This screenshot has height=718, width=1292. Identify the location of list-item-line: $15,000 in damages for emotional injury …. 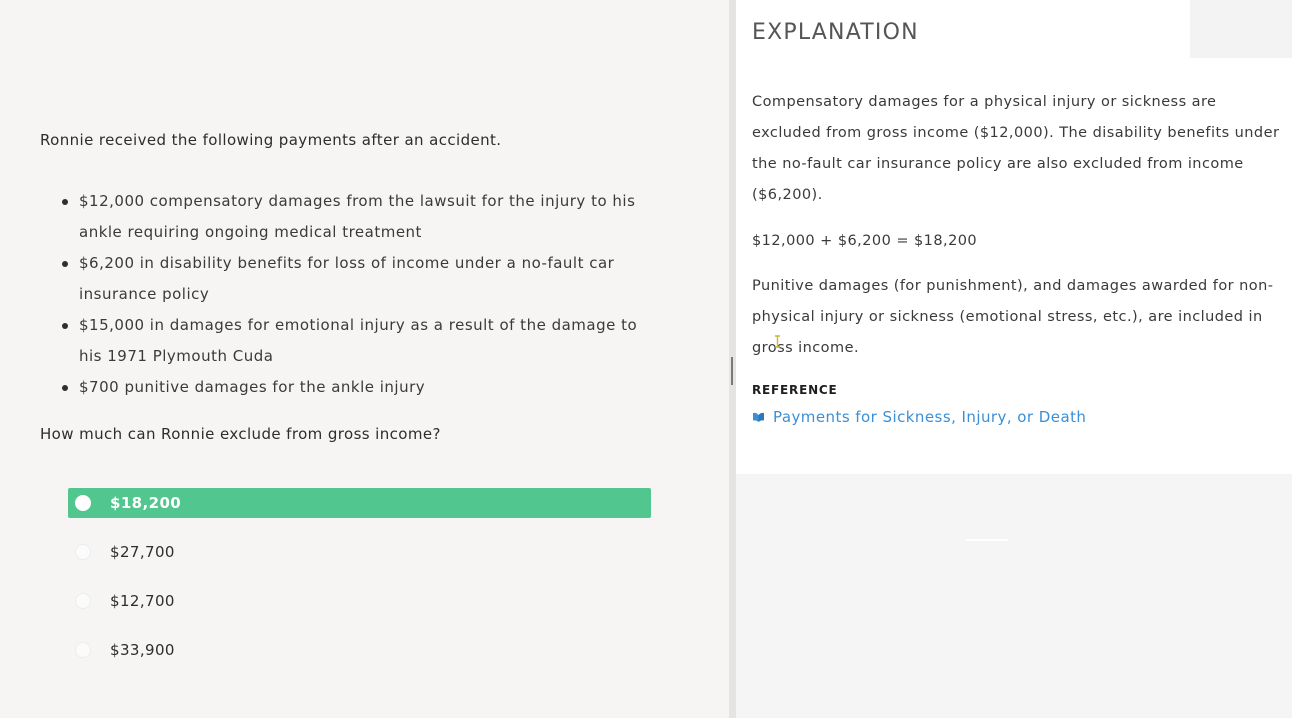
(358, 325).